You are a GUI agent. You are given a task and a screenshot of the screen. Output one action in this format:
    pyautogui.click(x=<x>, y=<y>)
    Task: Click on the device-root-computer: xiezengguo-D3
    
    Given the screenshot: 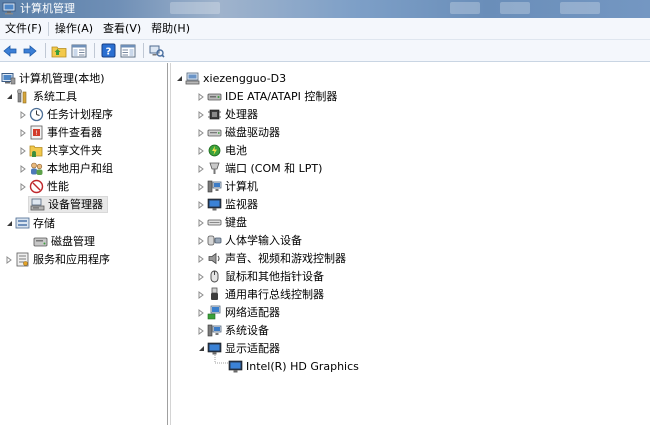 What is the action you would take?
    pyautogui.click(x=230, y=78)
    